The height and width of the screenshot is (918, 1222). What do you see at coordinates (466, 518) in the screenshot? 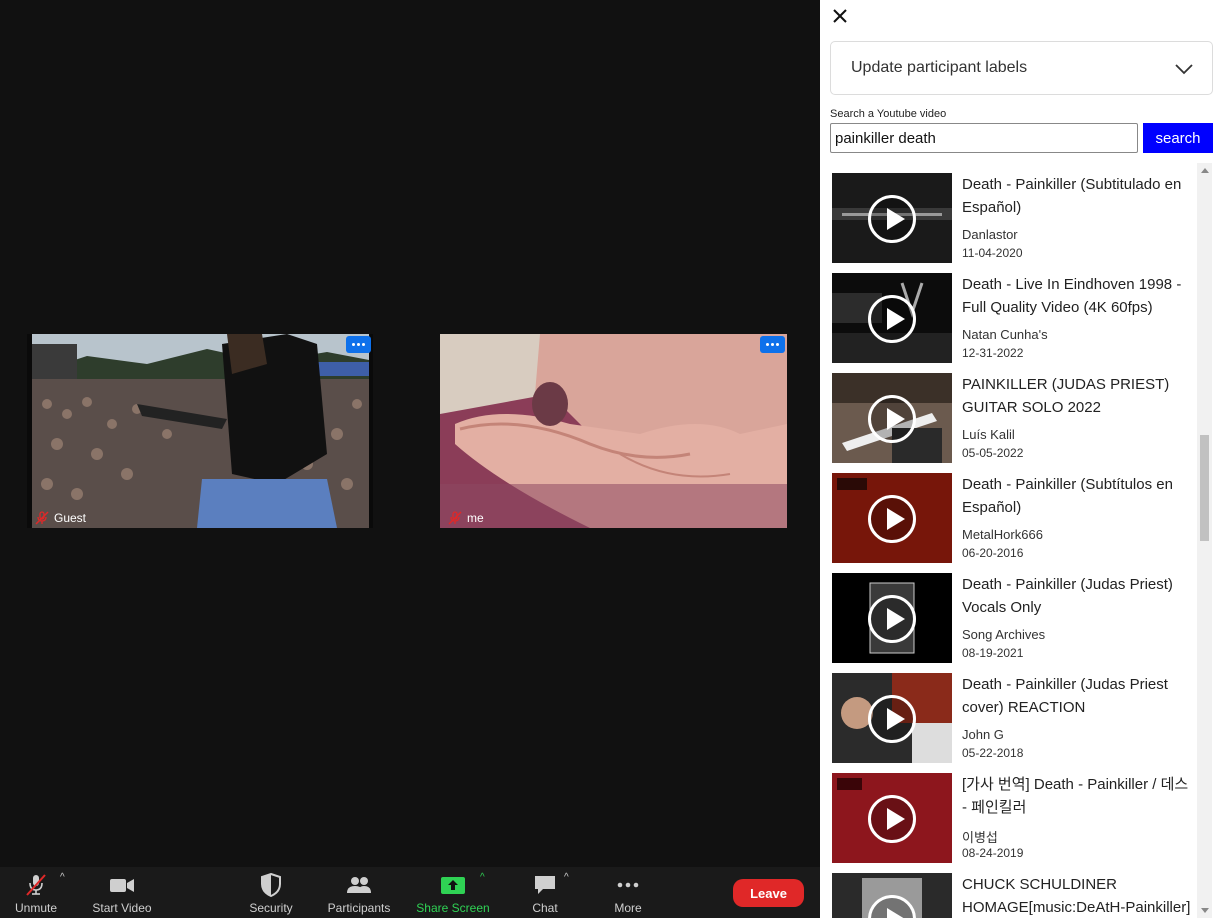
I see `tile-label-me: me` at bounding box center [466, 518].